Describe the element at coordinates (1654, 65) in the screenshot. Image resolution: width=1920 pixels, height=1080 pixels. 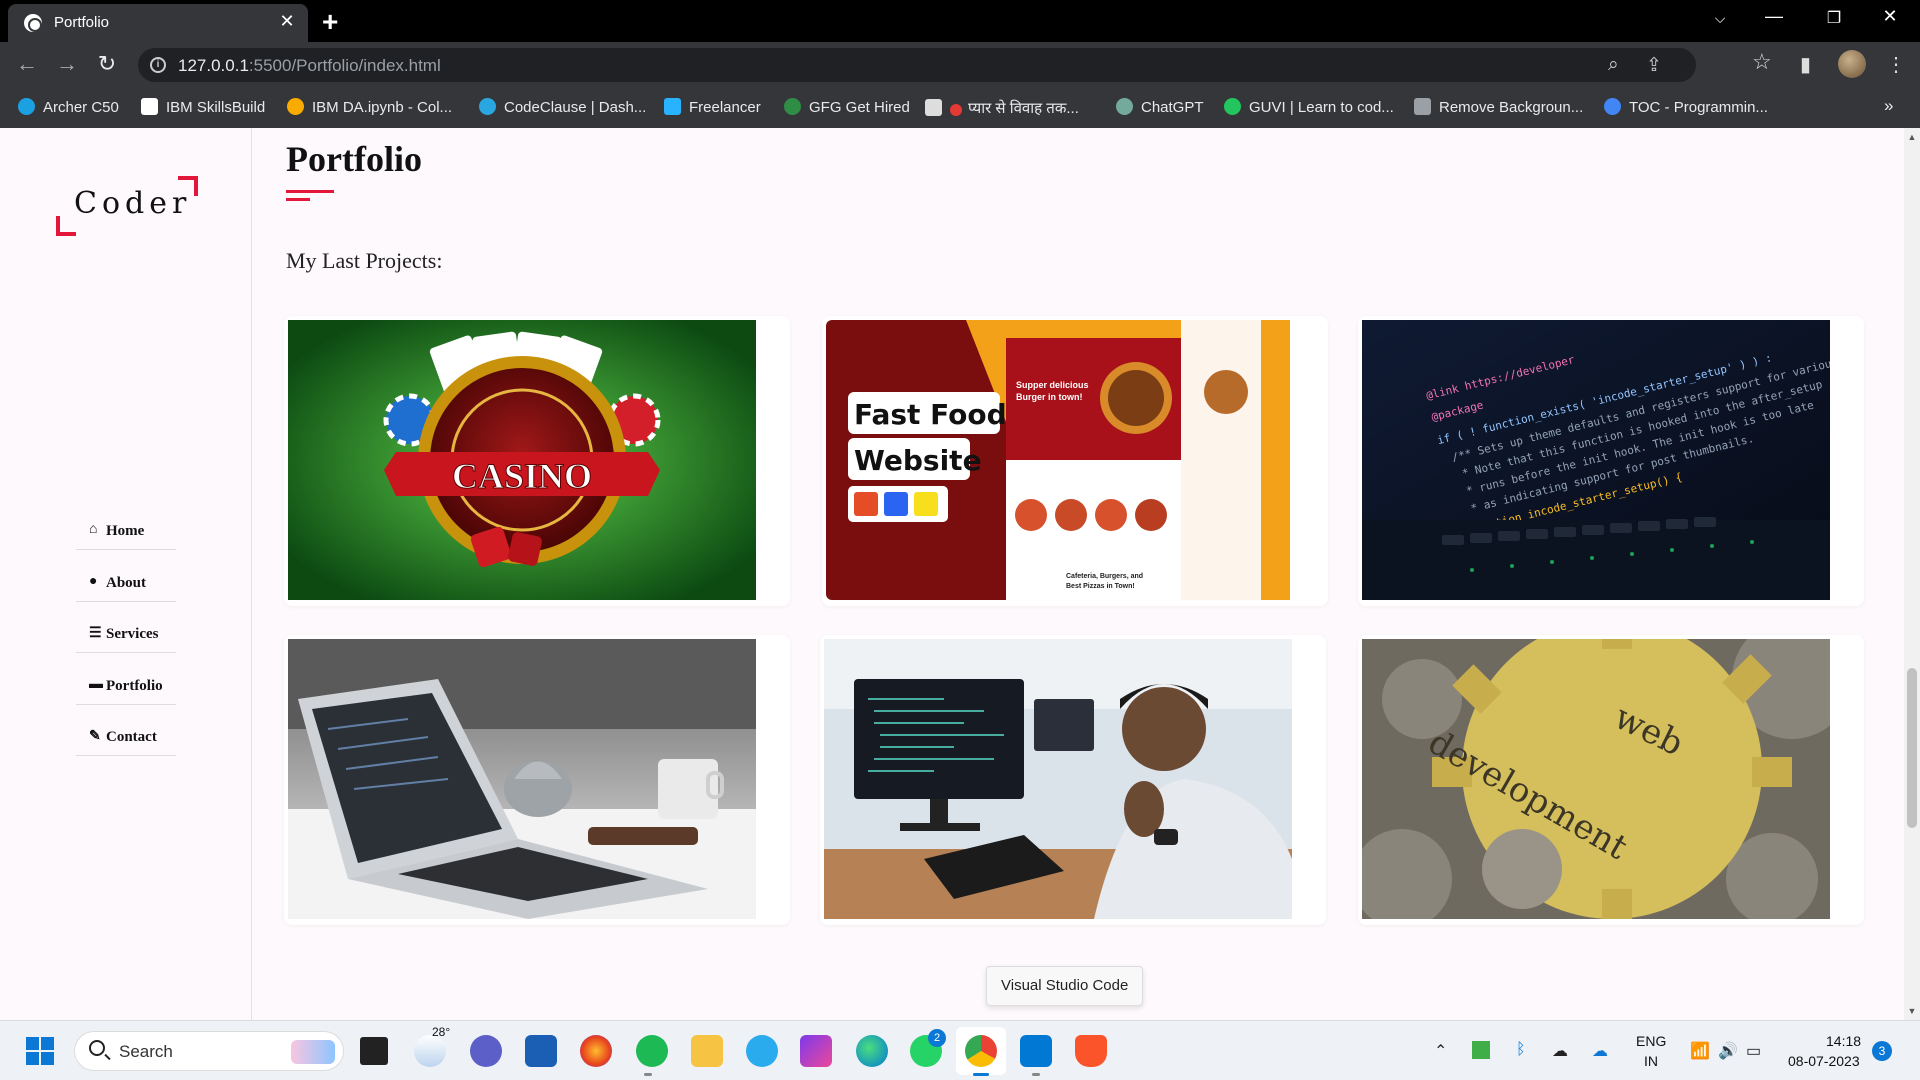
I see `share-icon: ⇪` at that location.